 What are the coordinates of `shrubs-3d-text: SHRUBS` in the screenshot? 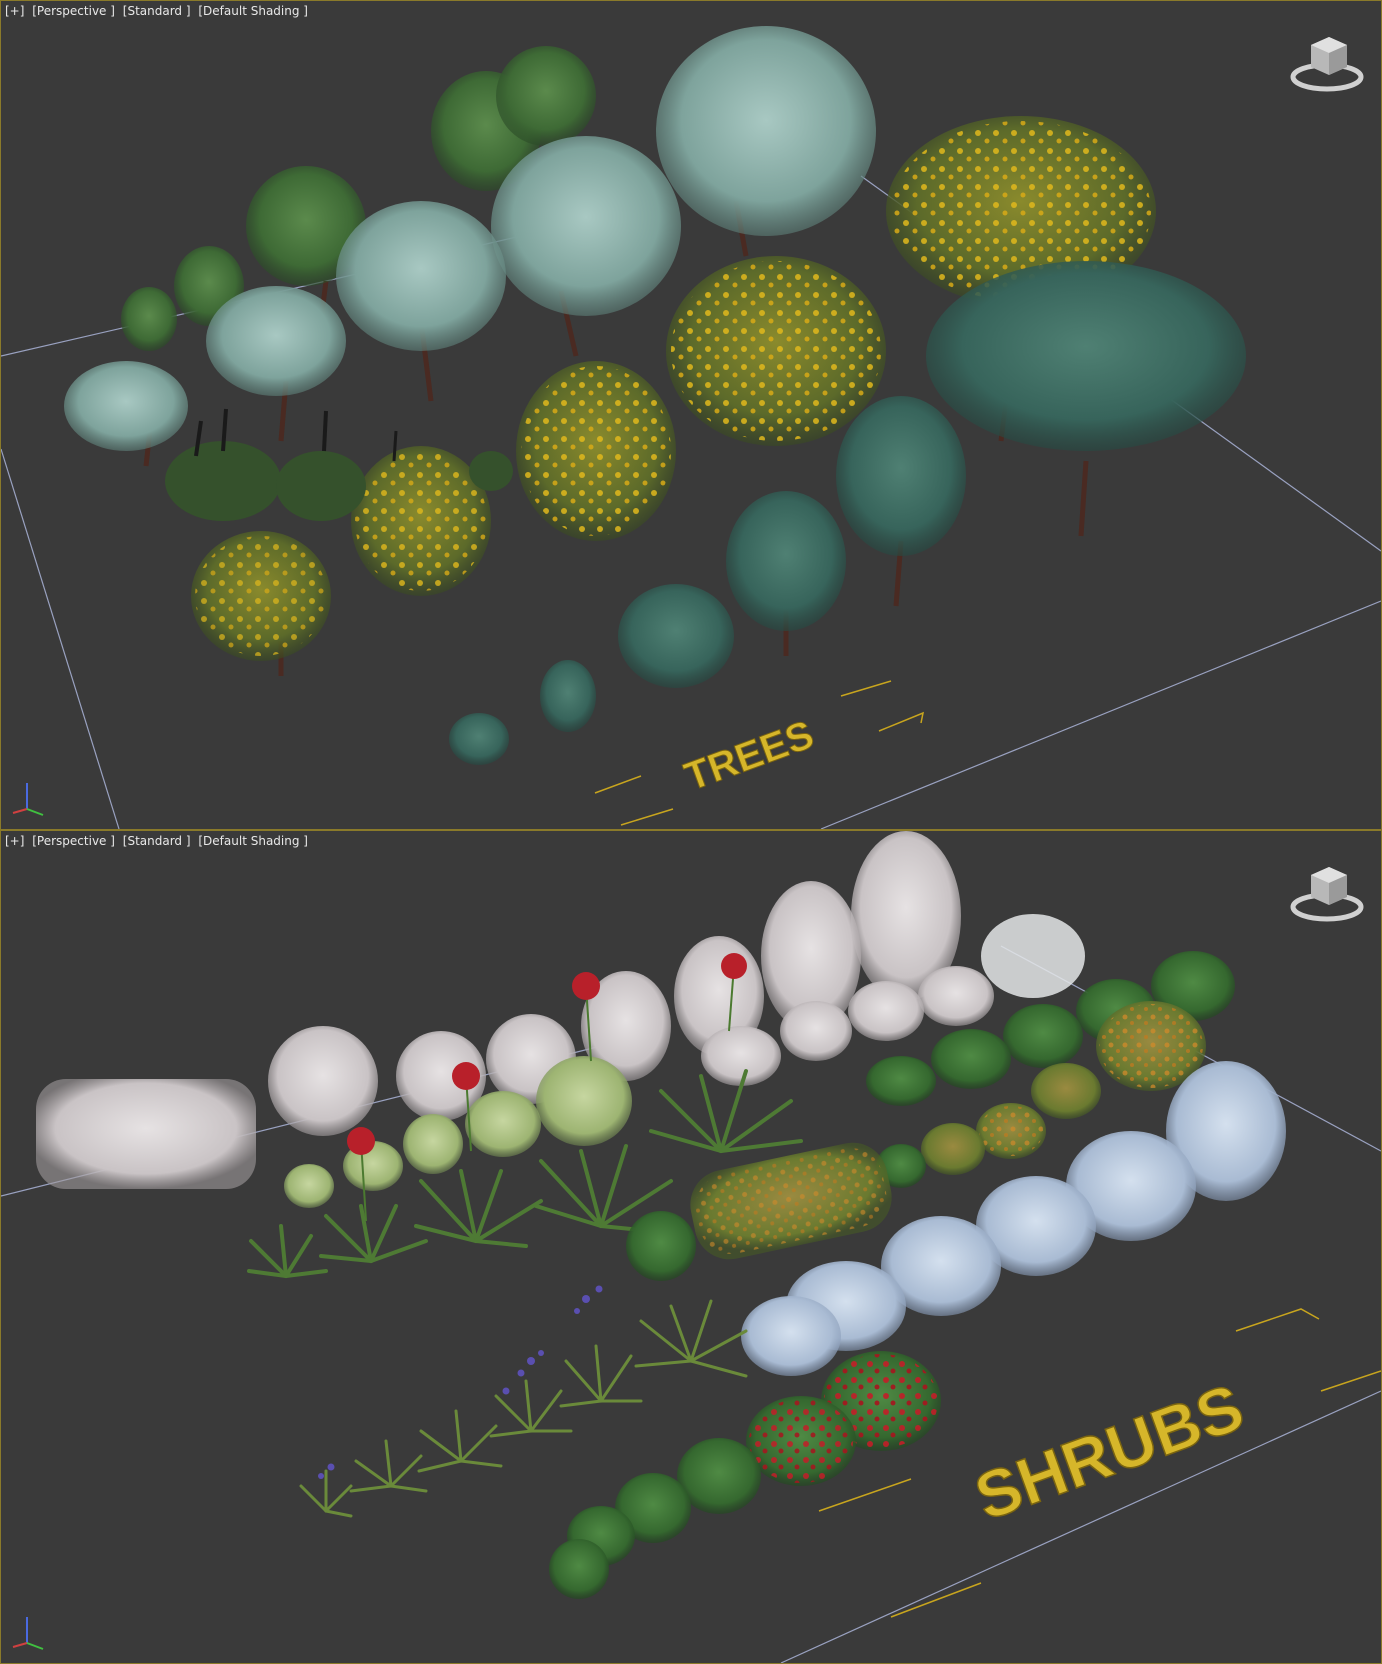 It's located at (1108, 1451).